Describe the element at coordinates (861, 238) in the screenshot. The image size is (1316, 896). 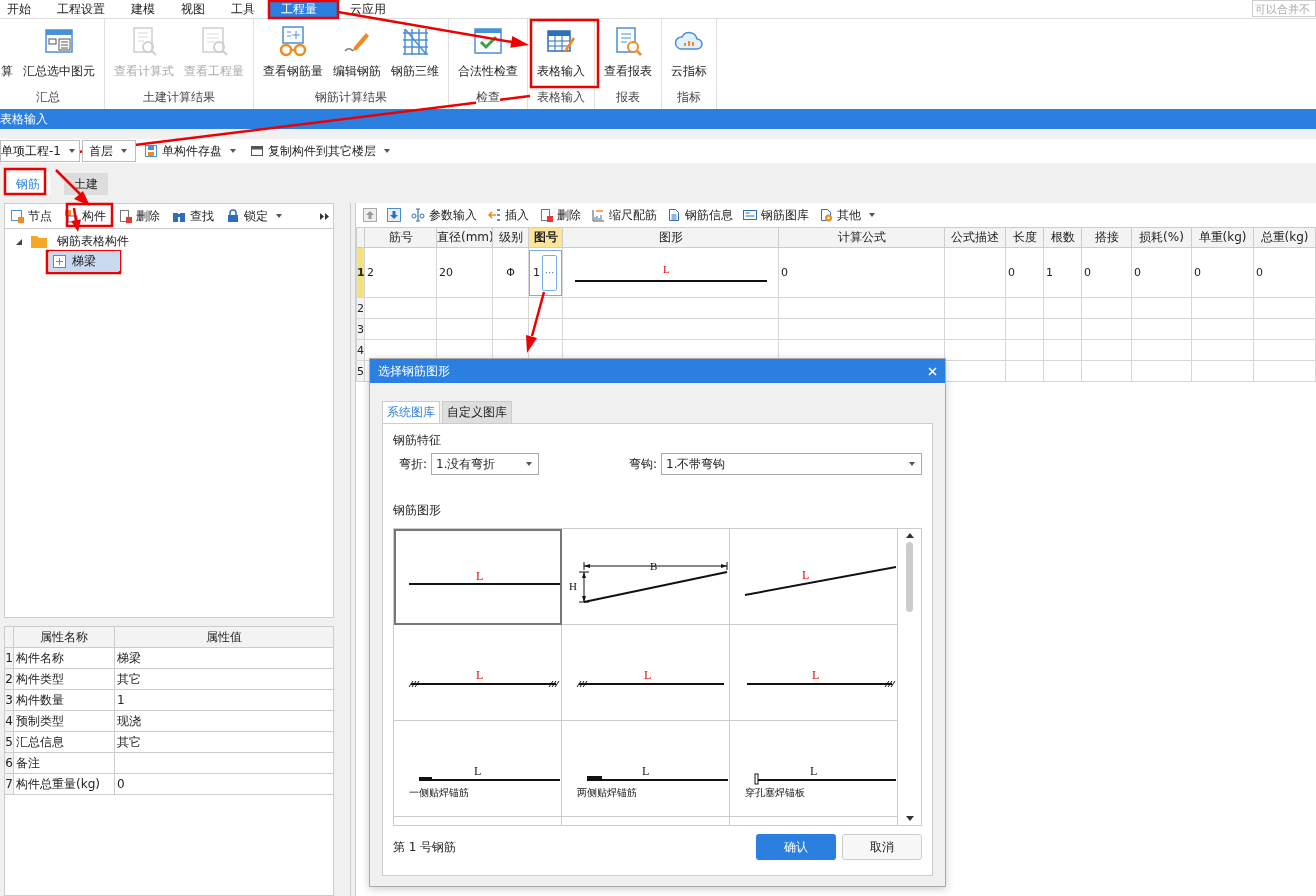
I see `column-header: 计算公式` at that location.